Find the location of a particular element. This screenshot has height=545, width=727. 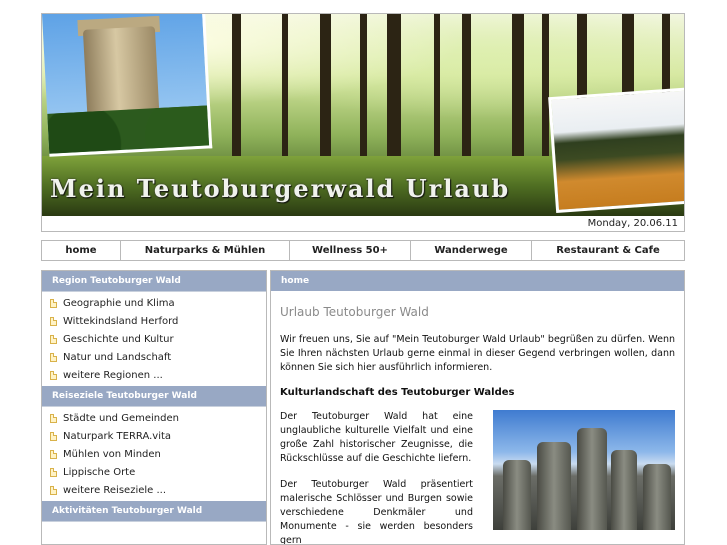

sidebar-heading-region: Region Teutoburger Wald is located at coordinates (154, 281).